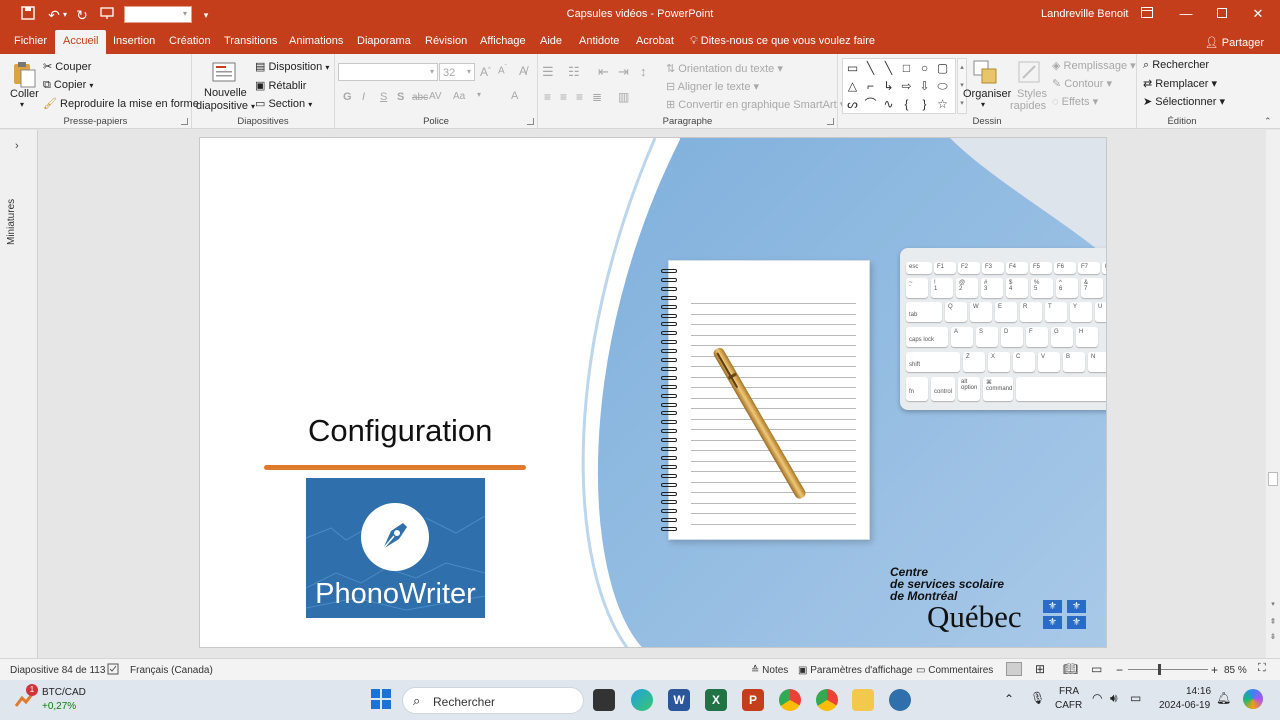 The image size is (1280, 720). Describe the element at coordinates (283, 103) in the screenshot. I see `section-button: ▭ Section ▾` at that location.